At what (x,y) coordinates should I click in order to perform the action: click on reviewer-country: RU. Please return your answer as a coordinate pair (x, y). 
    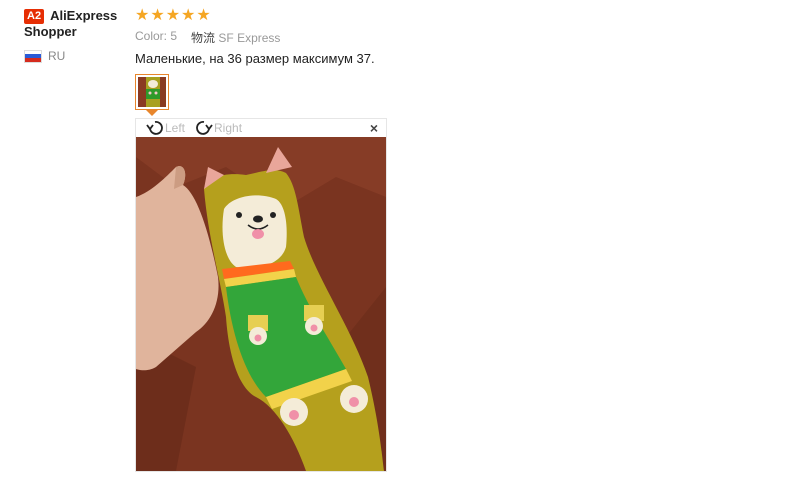
    Looking at the image, I should click on (76, 56).